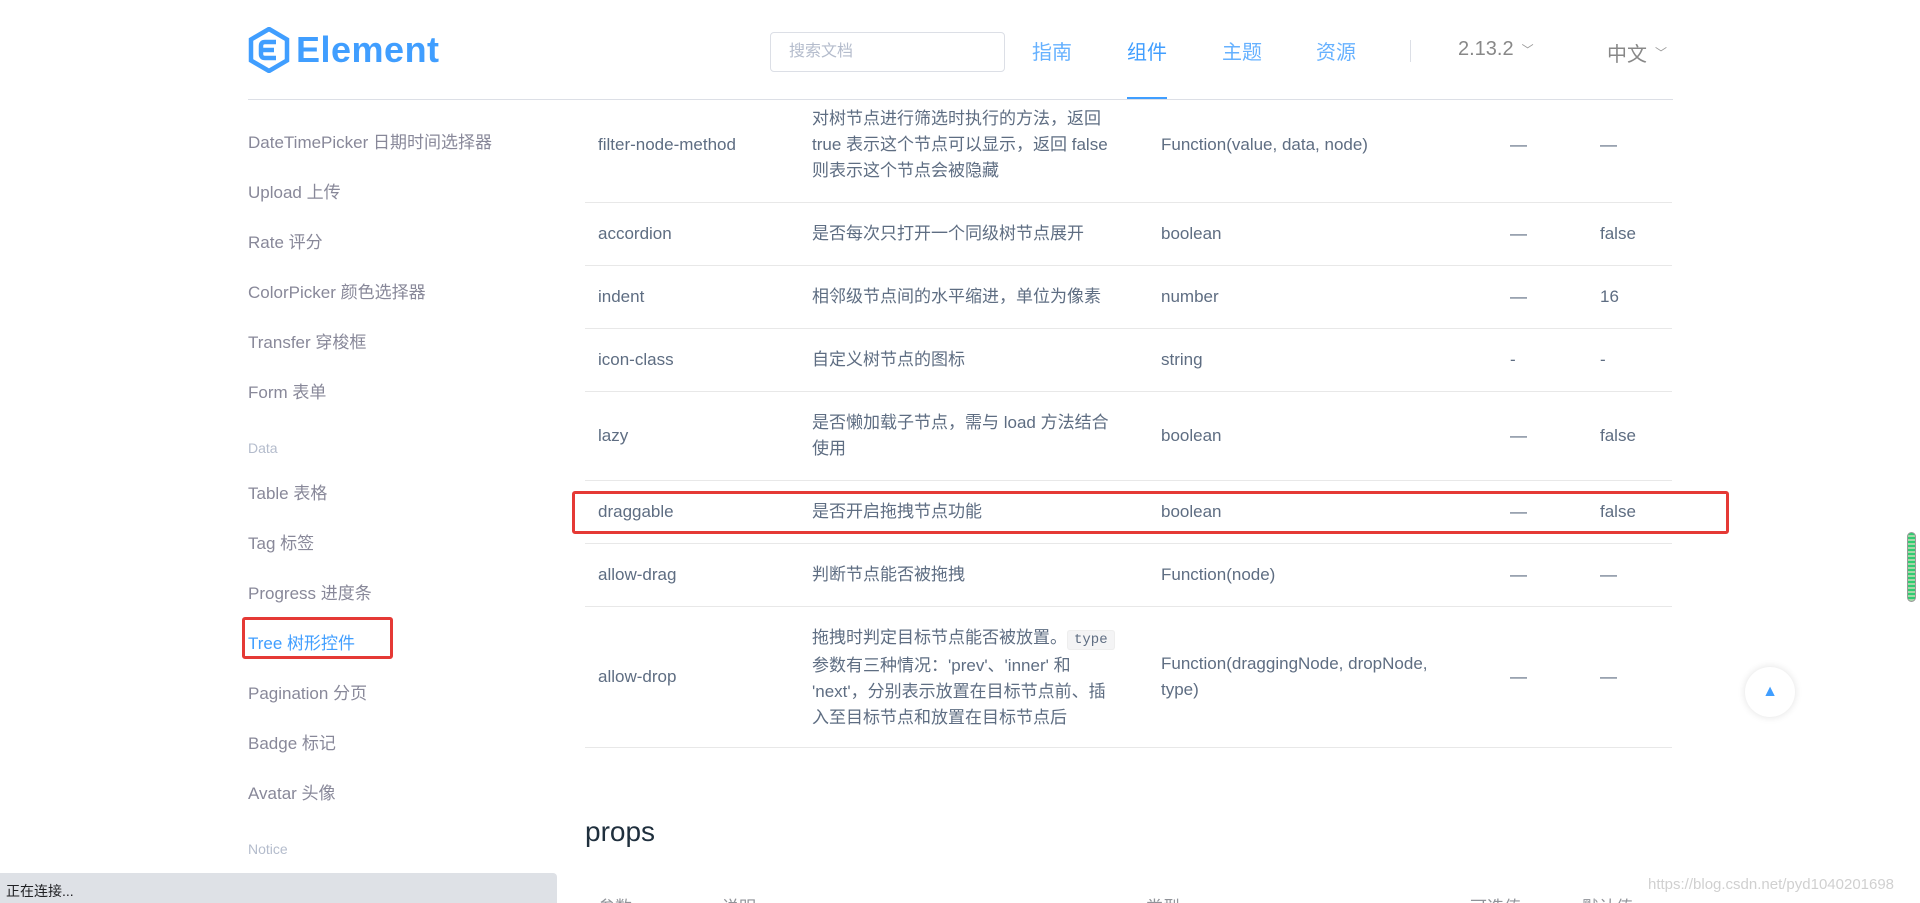  What do you see at coordinates (887, 52) in the screenshot?
I see `search-input` at bounding box center [887, 52].